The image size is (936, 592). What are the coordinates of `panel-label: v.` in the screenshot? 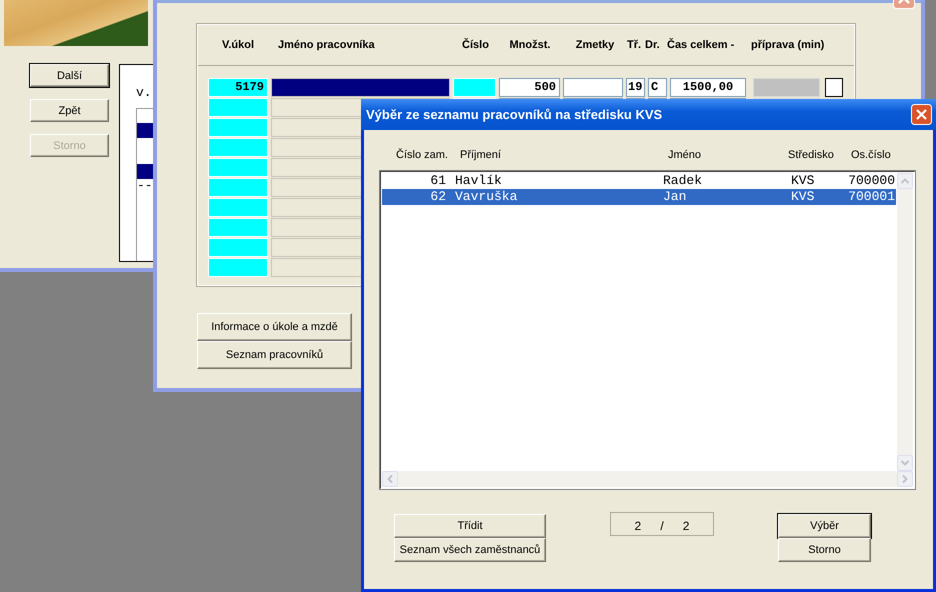 It's located at (144, 92).